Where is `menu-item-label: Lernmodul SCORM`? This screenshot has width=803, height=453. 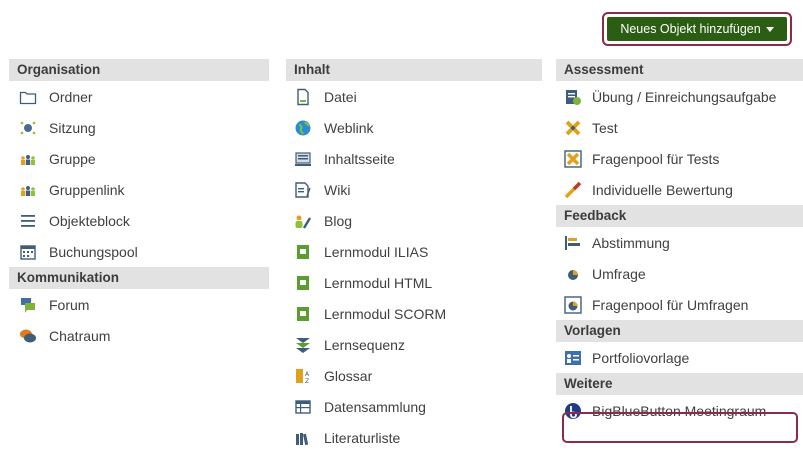 menu-item-label: Lernmodul SCORM is located at coordinates (385, 313).